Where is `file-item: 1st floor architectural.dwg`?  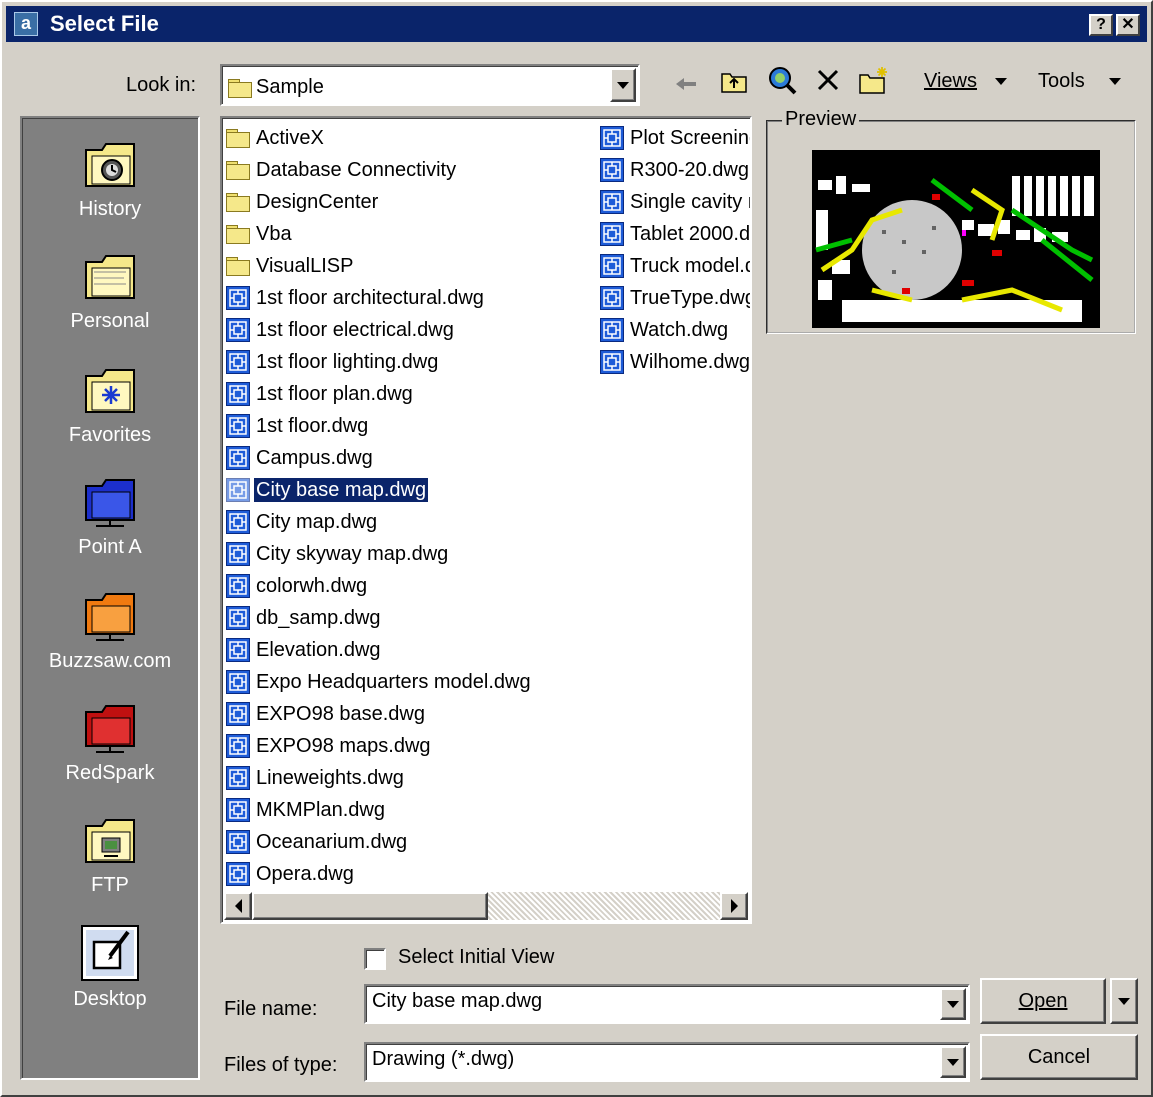 file-item: 1st floor architectural.dwg is located at coordinates (409, 298).